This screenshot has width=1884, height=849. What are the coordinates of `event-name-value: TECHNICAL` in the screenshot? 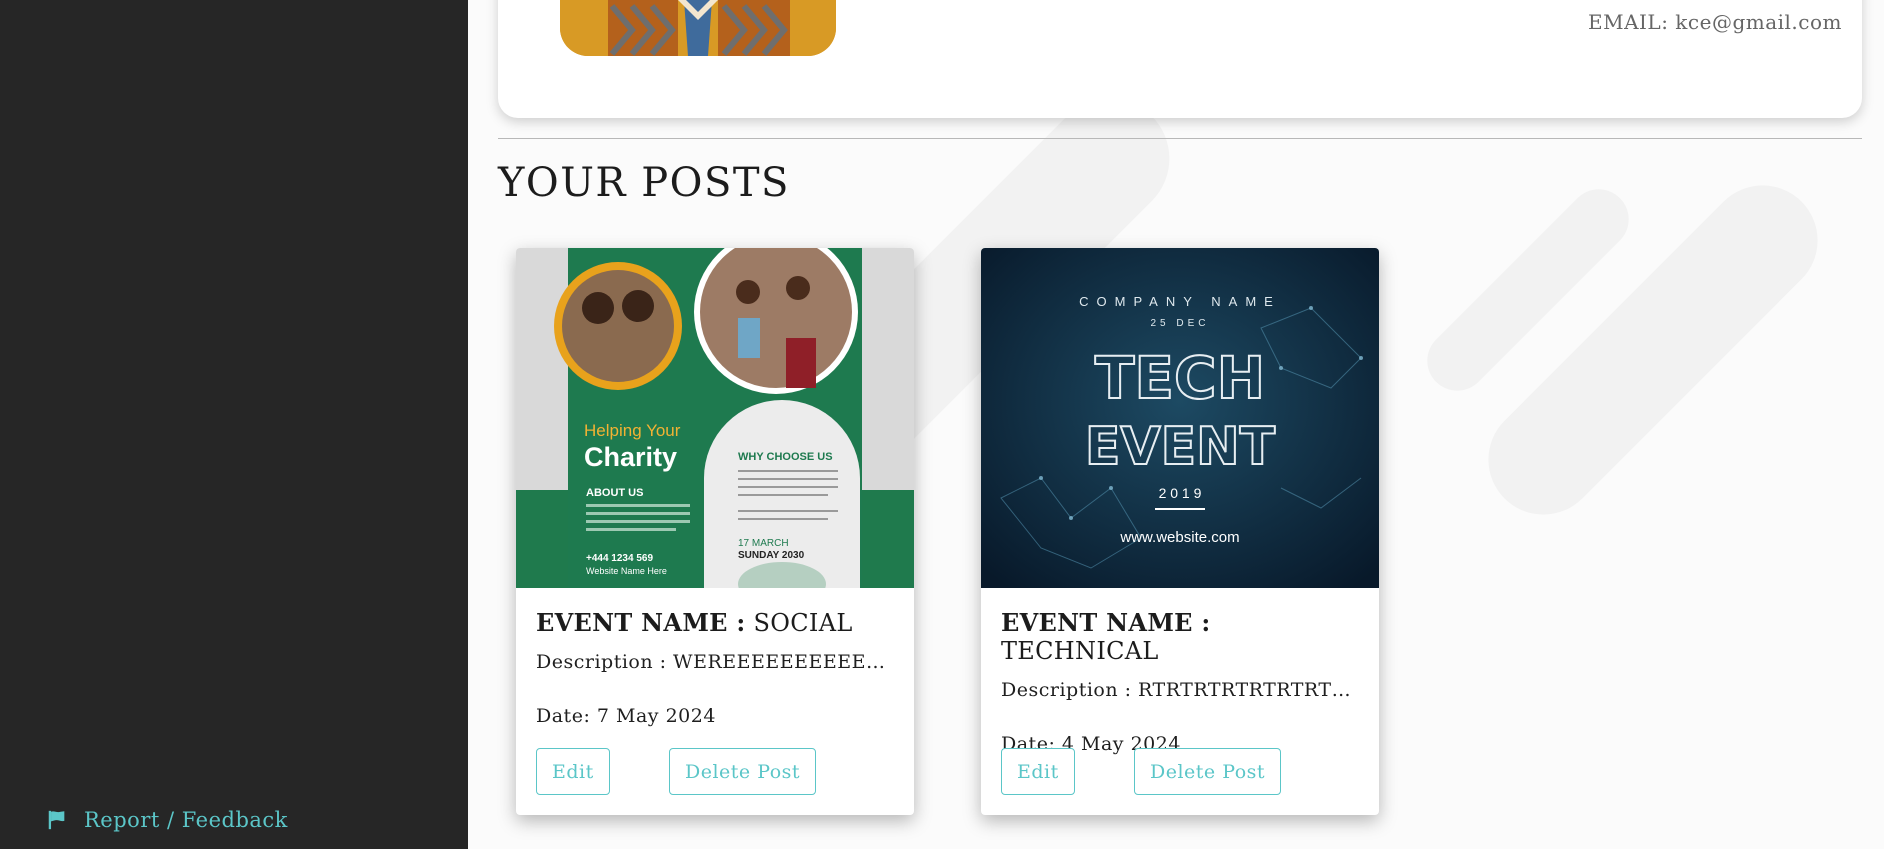 It's located at (1080, 651).